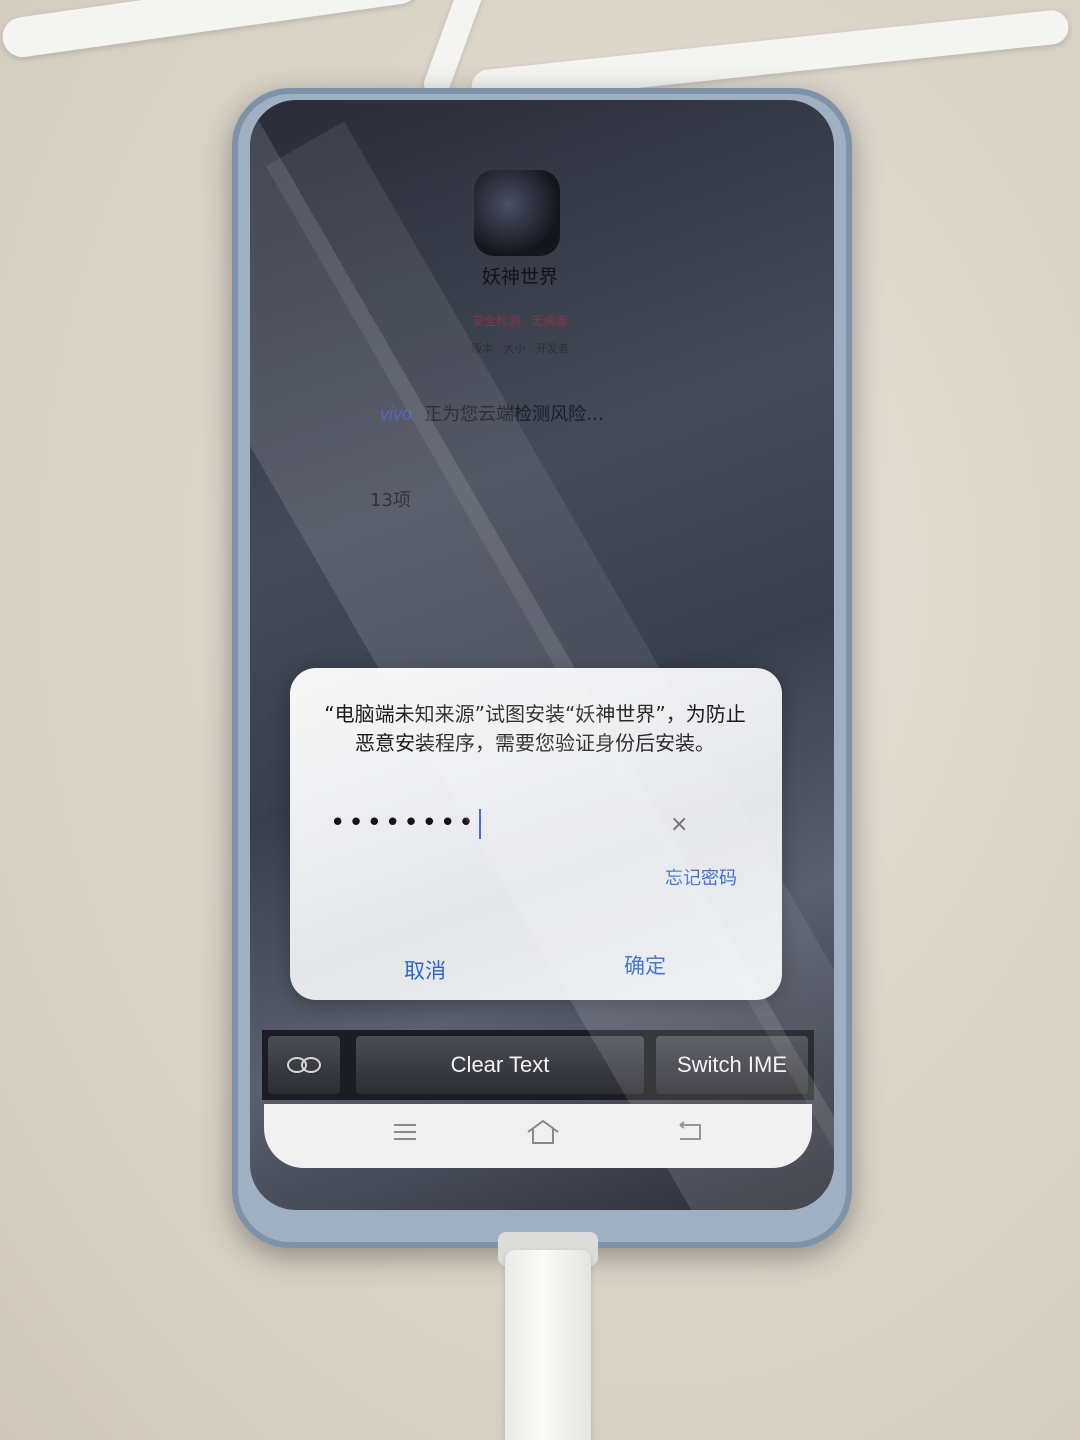 This screenshot has height=1440, width=1080. I want to click on app-icon, so click(517, 213).